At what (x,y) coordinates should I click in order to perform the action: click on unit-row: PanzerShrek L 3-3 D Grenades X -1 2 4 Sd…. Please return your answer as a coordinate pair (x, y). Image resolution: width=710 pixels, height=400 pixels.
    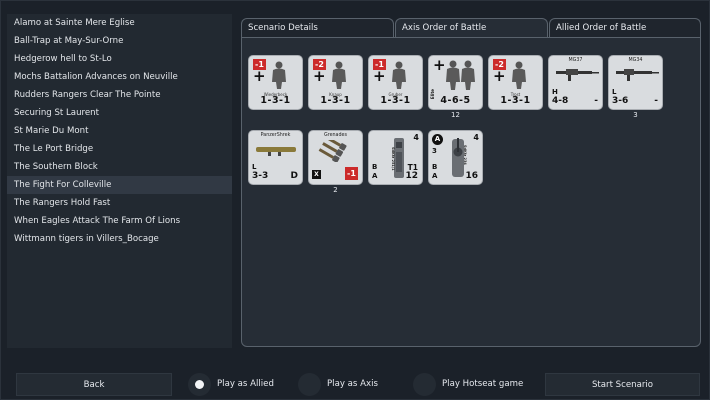
    Looking at the image, I should click on (472, 165).